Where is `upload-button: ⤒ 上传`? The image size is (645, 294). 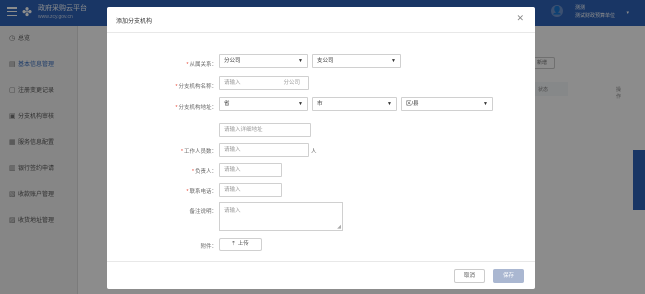
upload-button: ⤒ 上传 is located at coordinates (240, 244).